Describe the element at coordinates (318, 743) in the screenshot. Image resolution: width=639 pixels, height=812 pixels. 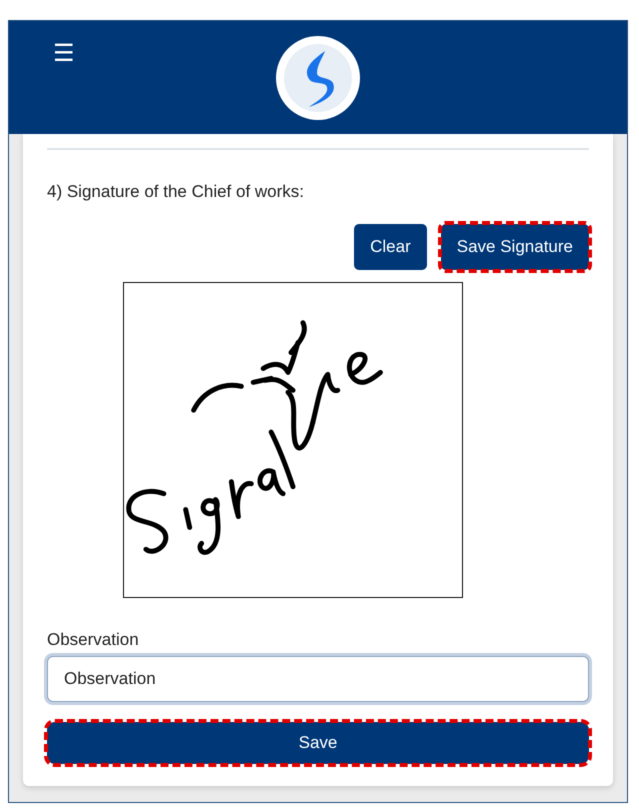
I see `save-button: Save` at that location.